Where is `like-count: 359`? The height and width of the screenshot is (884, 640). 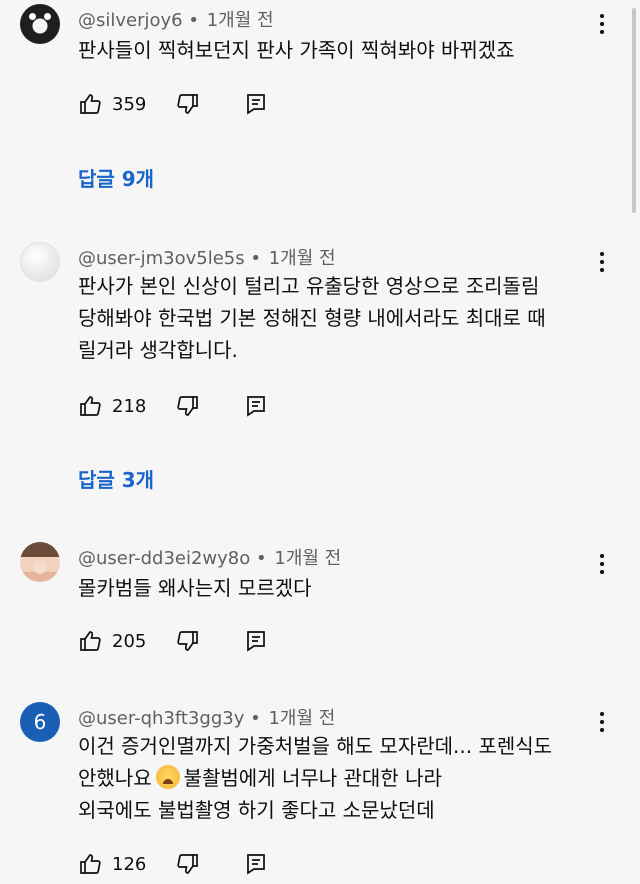 like-count: 359 is located at coordinates (129, 104).